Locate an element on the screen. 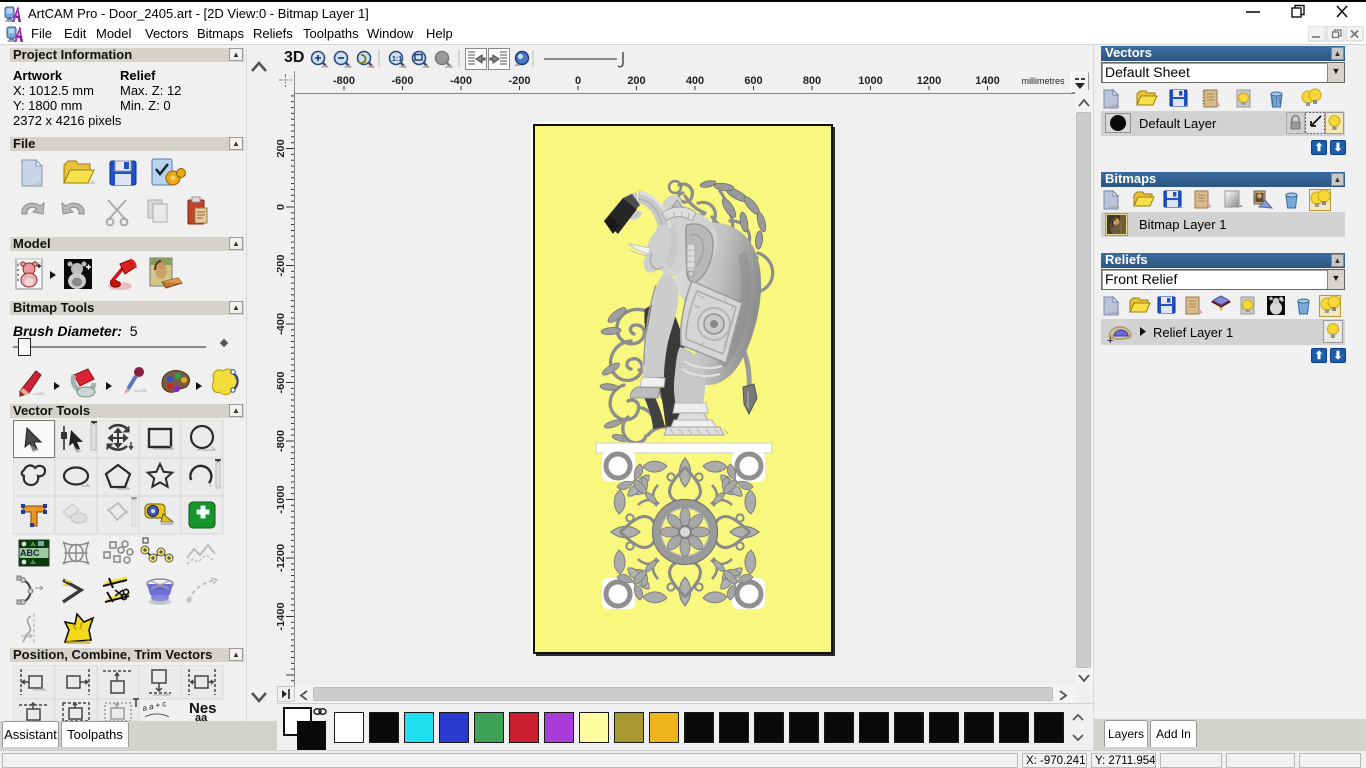 This screenshot has width=1366, height=768. svg-text: a a + c is located at coordinates (155, 706).